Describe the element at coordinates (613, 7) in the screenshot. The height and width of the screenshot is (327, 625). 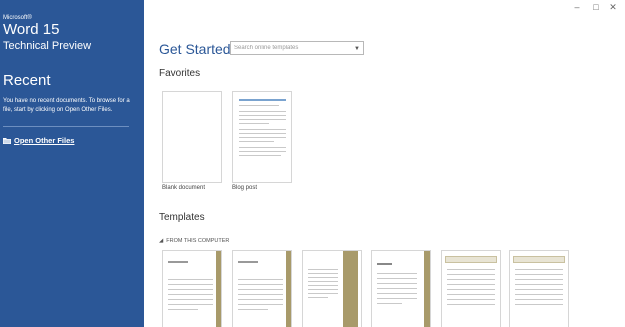
I see `close-button: ✕` at that location.